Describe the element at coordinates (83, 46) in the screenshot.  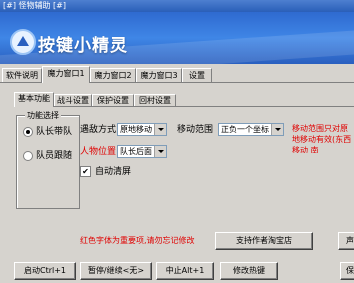
I see `app-name: 按键小精灵` at that location.